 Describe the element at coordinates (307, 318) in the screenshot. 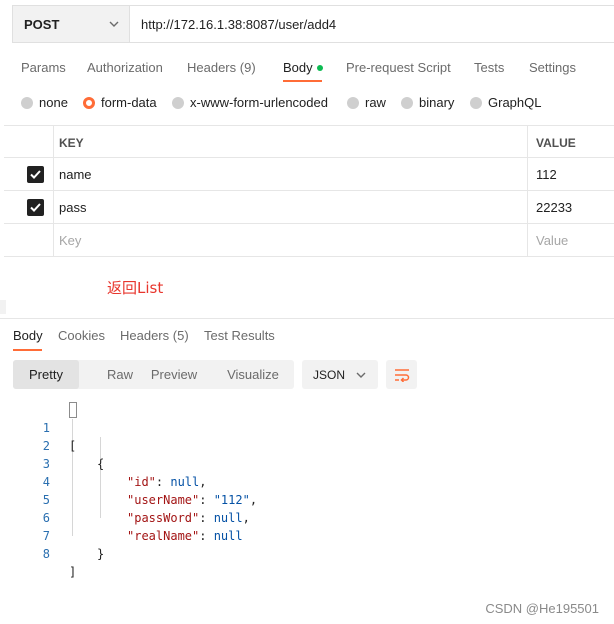

I see `divider` at that location.